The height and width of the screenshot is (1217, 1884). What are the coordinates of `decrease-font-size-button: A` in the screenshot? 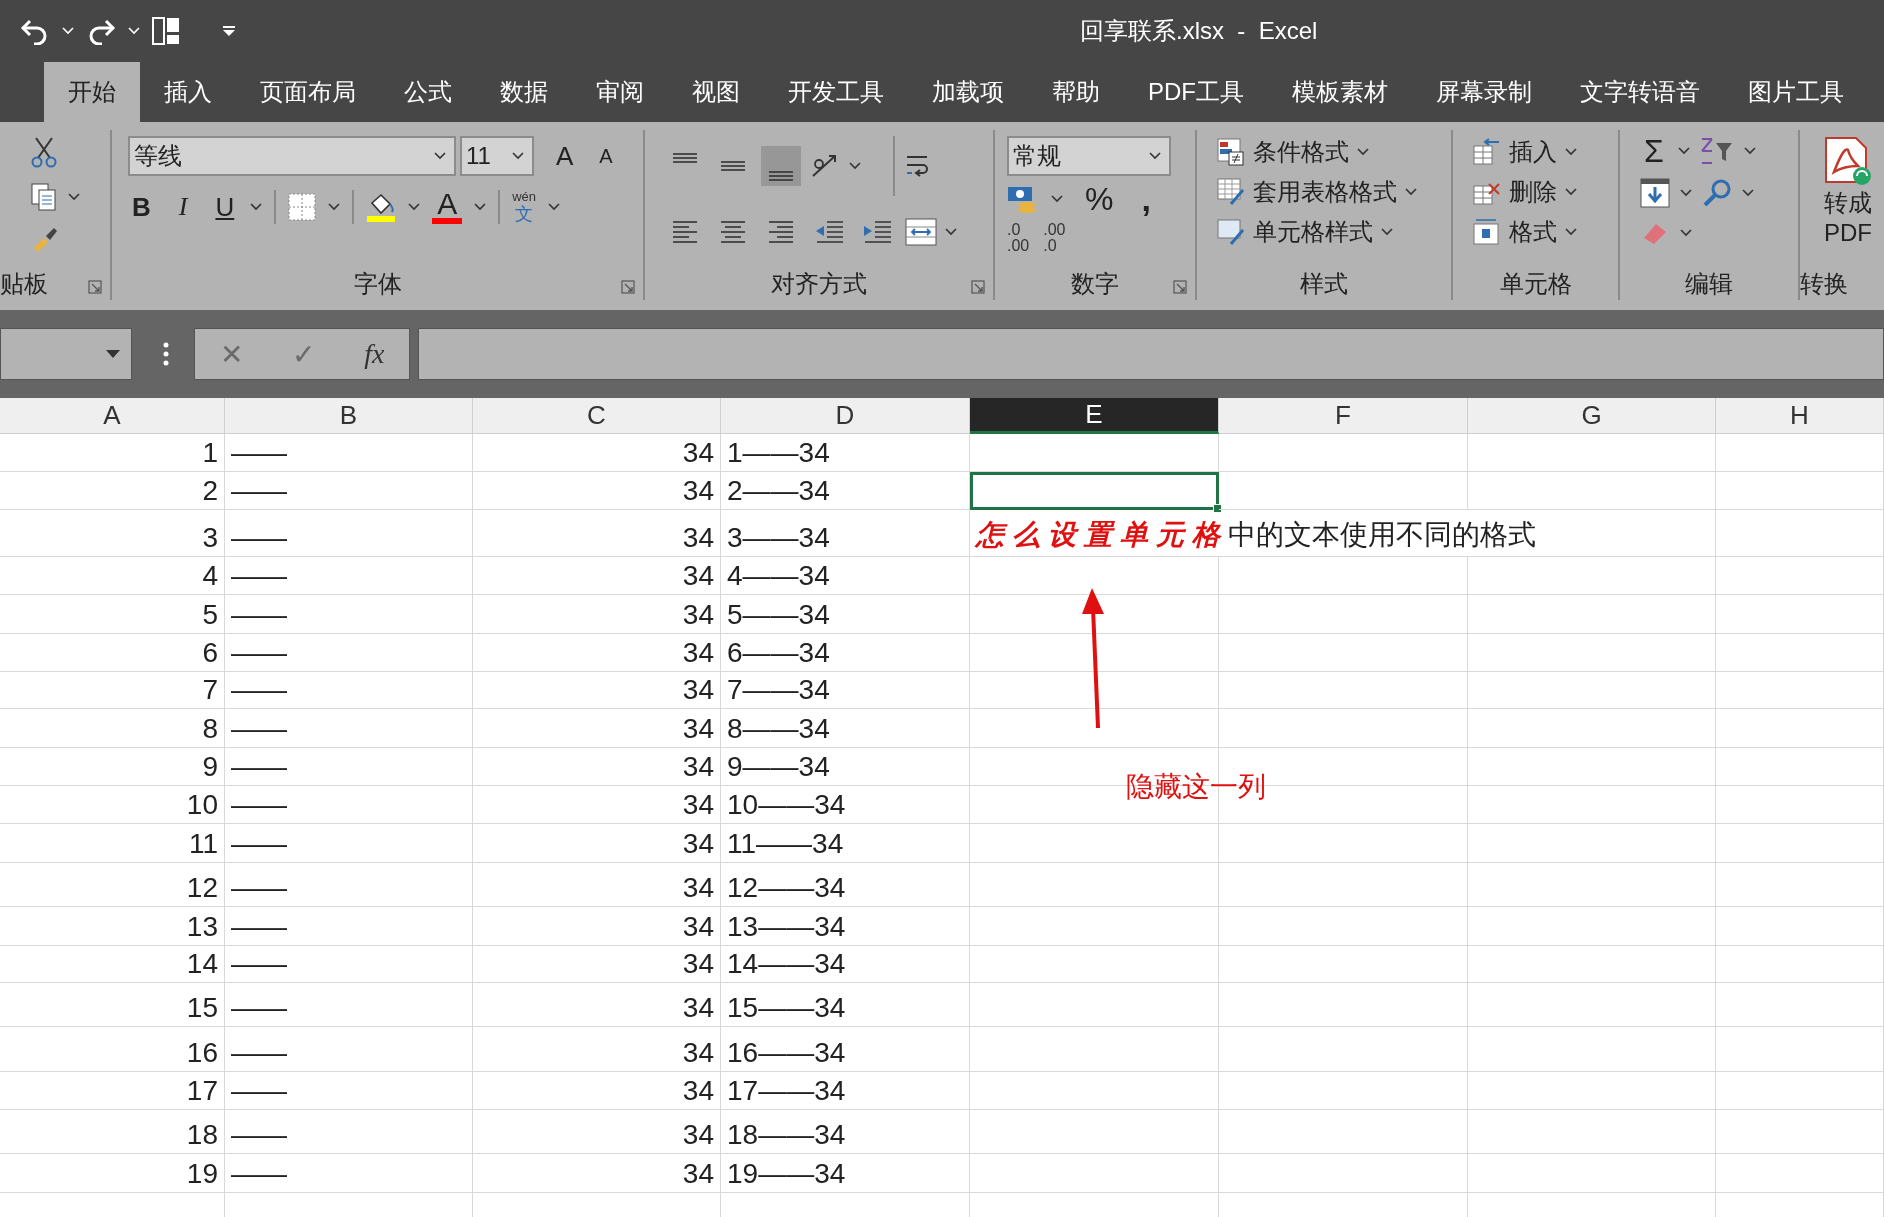 It's located at (606, 156).